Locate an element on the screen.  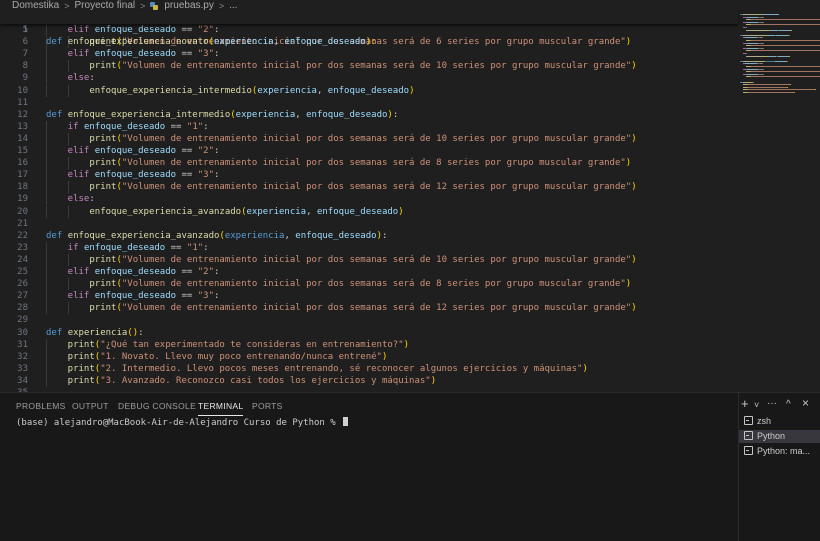
code-line: 25 elif enfoque_deseado == "2": is located at coordinates (369, 272).